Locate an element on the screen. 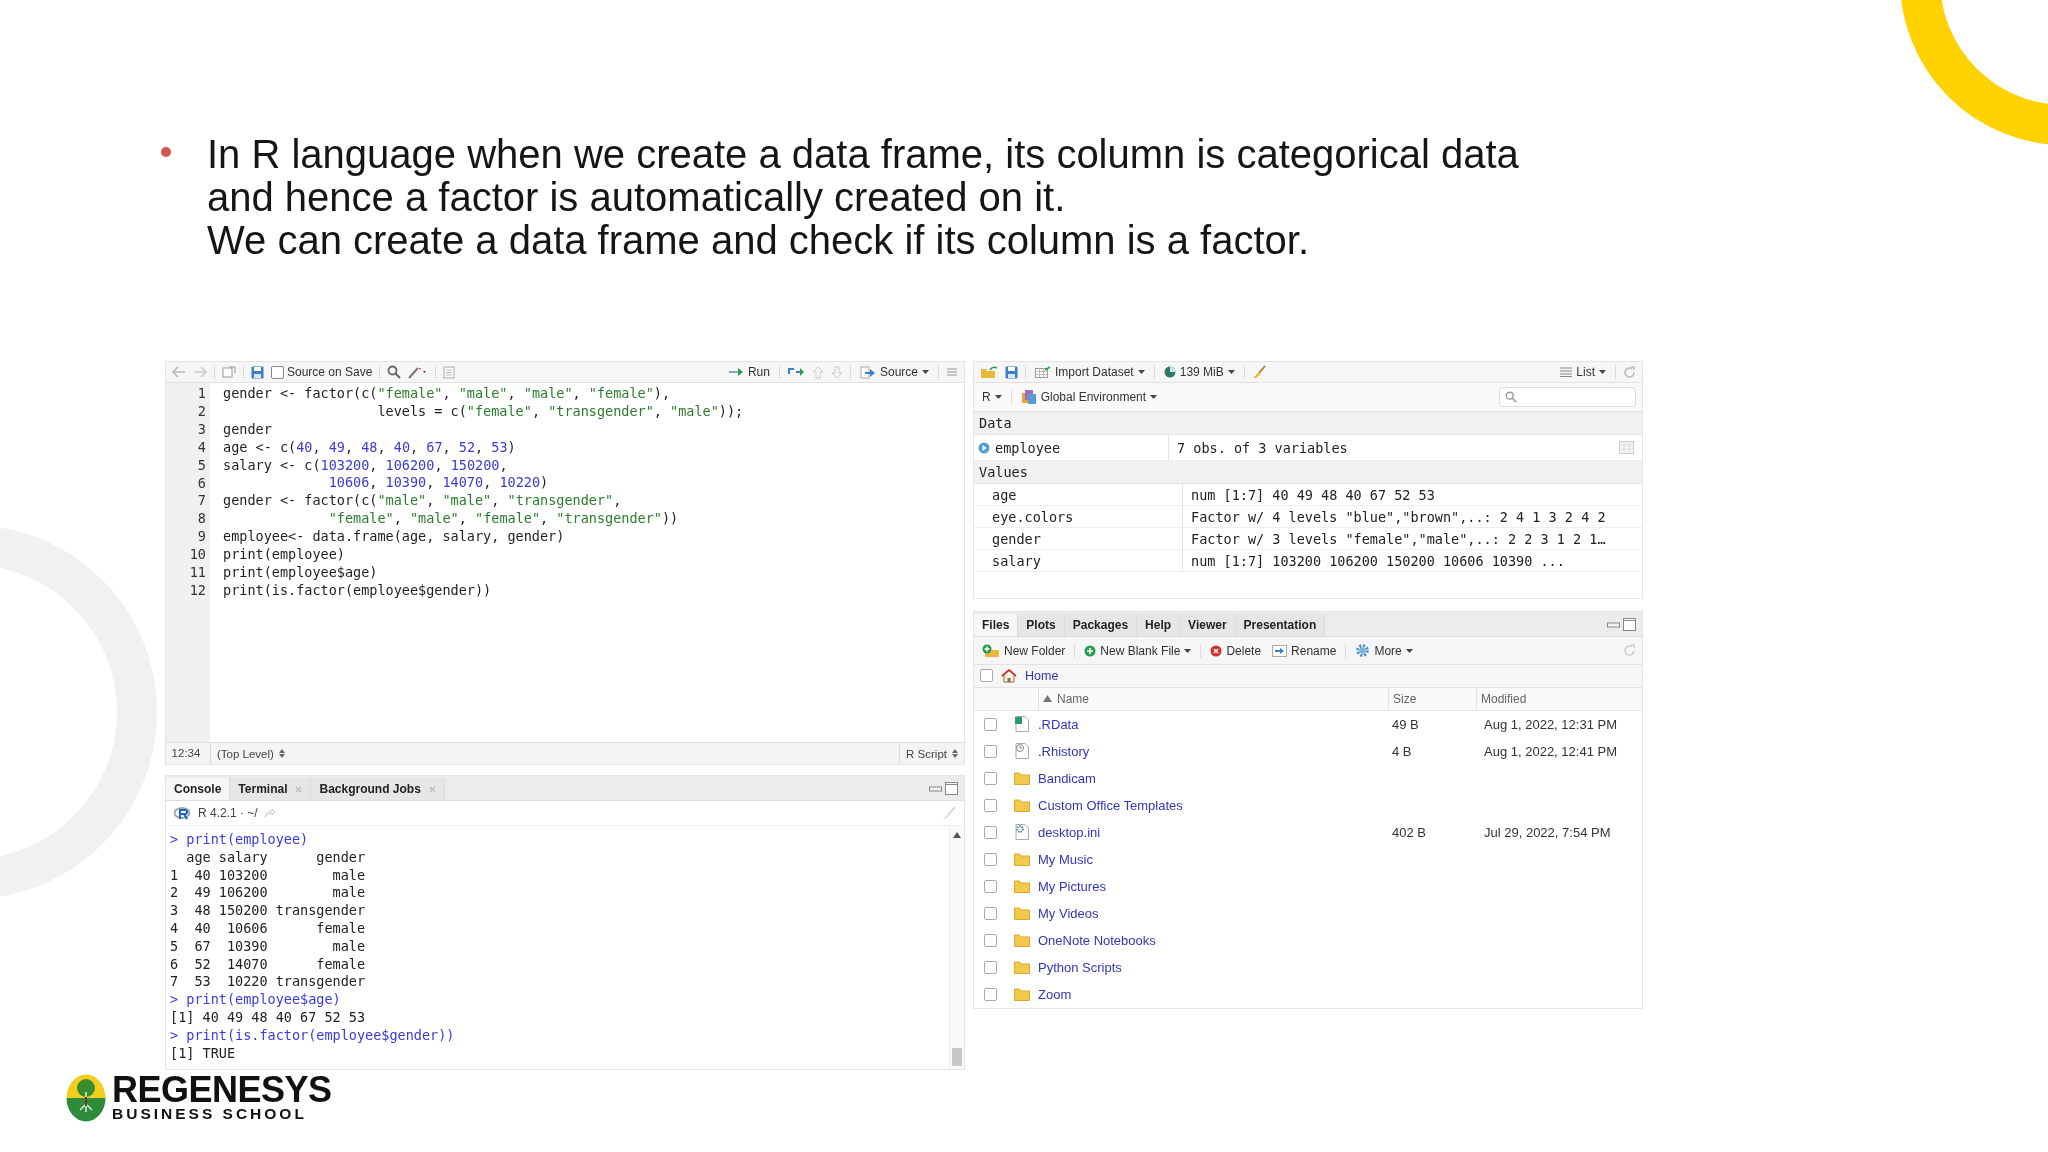 This screenshot has height=1152, width=2048. caret-icon is located at coordinates (1141, 372).